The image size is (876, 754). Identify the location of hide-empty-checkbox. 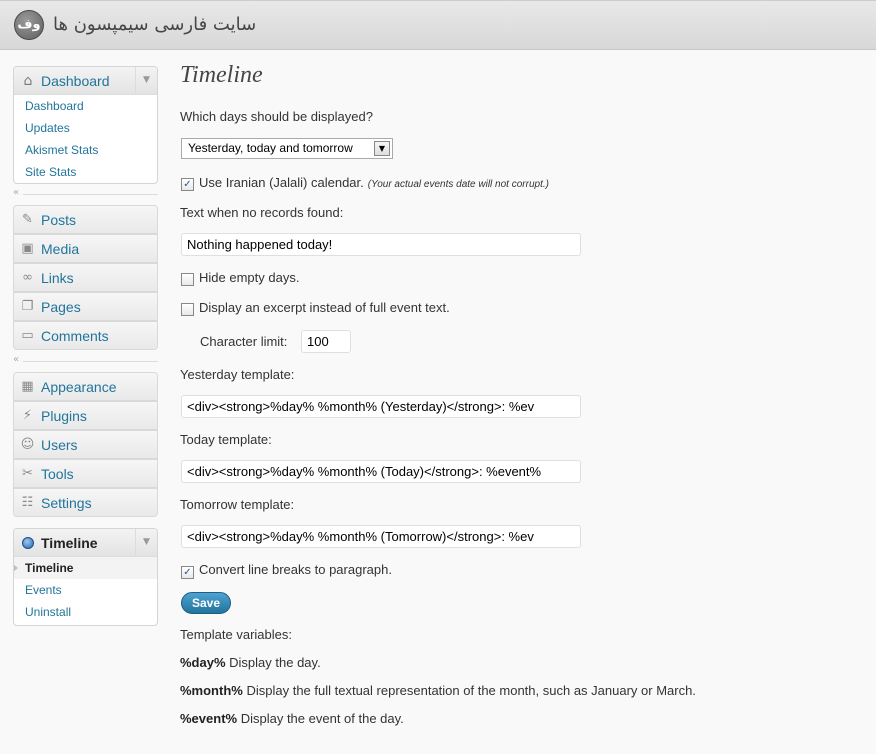
(187, 279).